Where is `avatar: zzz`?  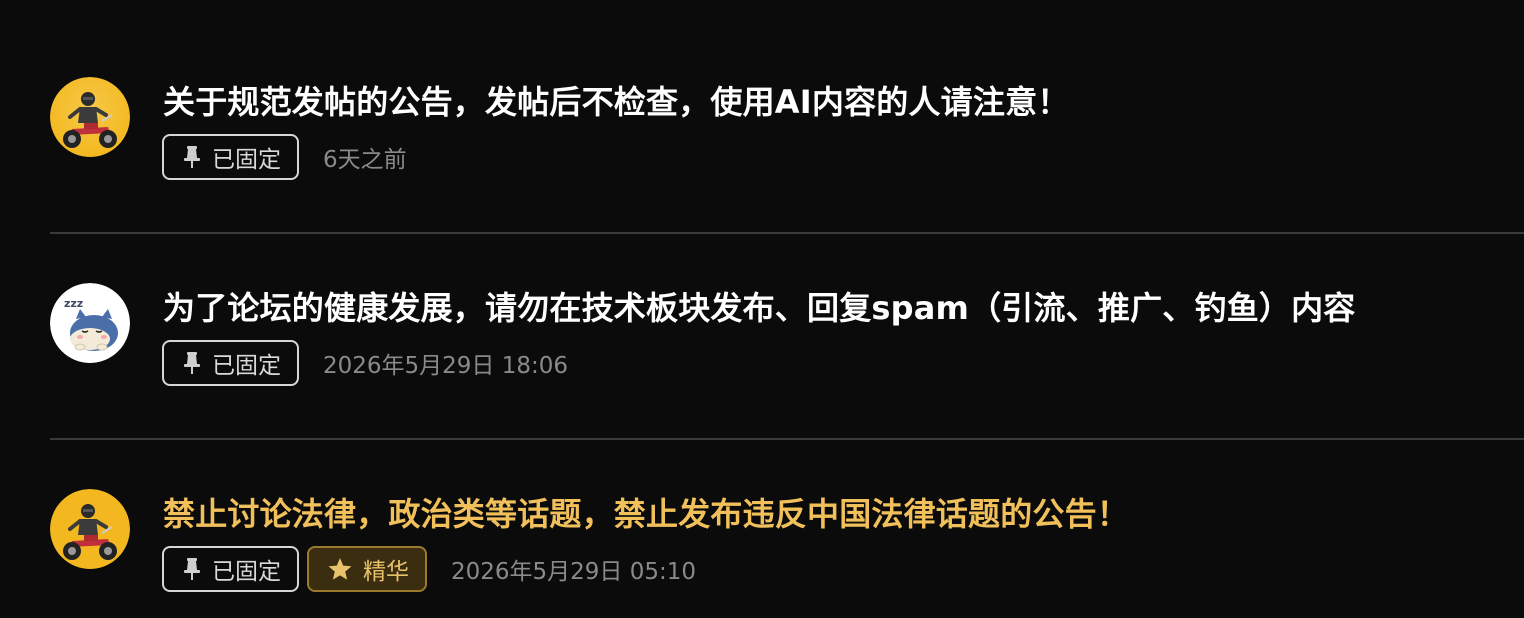 avatar: zzz is located at coordinates (90, 323).